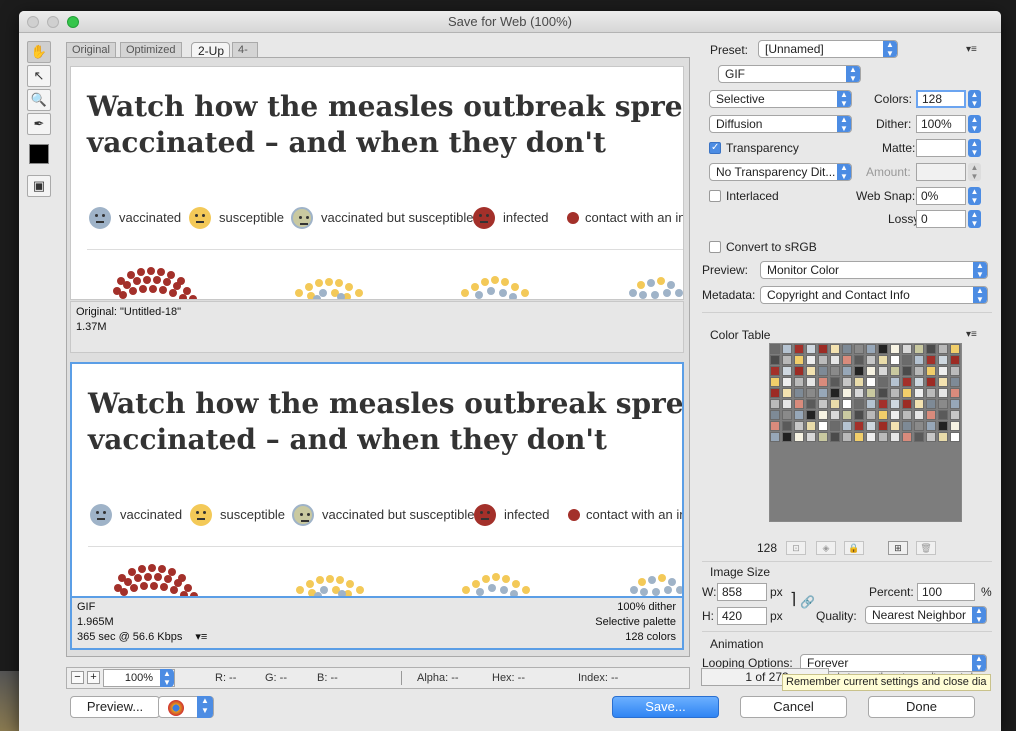  Describe the element at coordinates (807, 602) in the screenshot. I see `constrain-link-icon: 🔗` at that location.